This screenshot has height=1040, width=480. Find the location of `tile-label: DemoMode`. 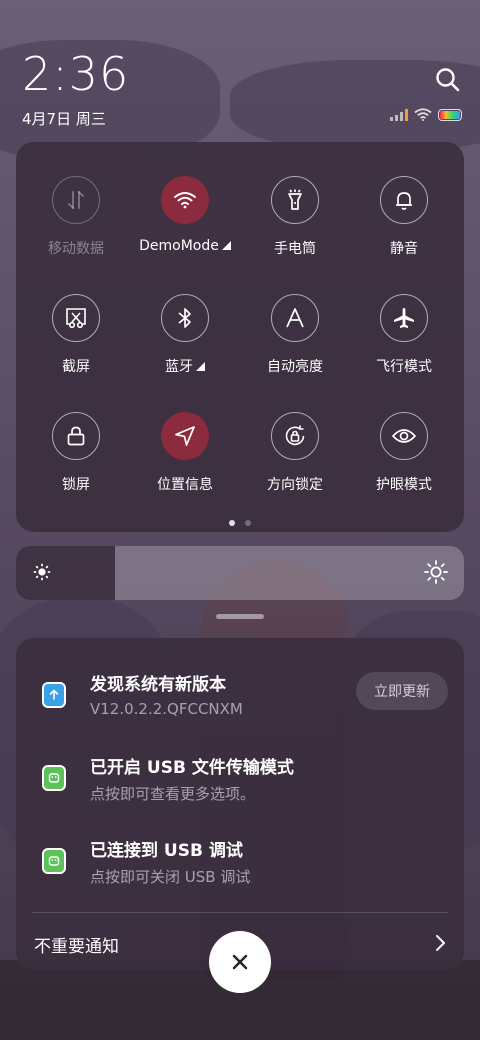

tile-label: DemoMode is located at coordinates (179, 246).